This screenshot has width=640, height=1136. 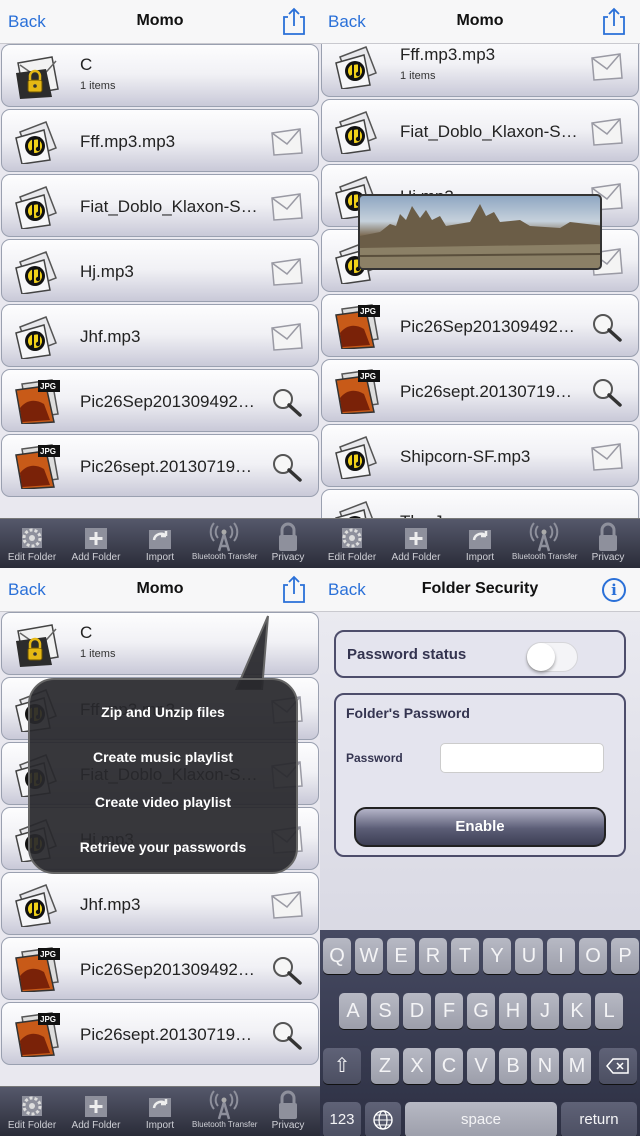 What do you see at coordinates (480, 232) in the screenshot?
I see `image-preview` at bounding box center [480, 232].